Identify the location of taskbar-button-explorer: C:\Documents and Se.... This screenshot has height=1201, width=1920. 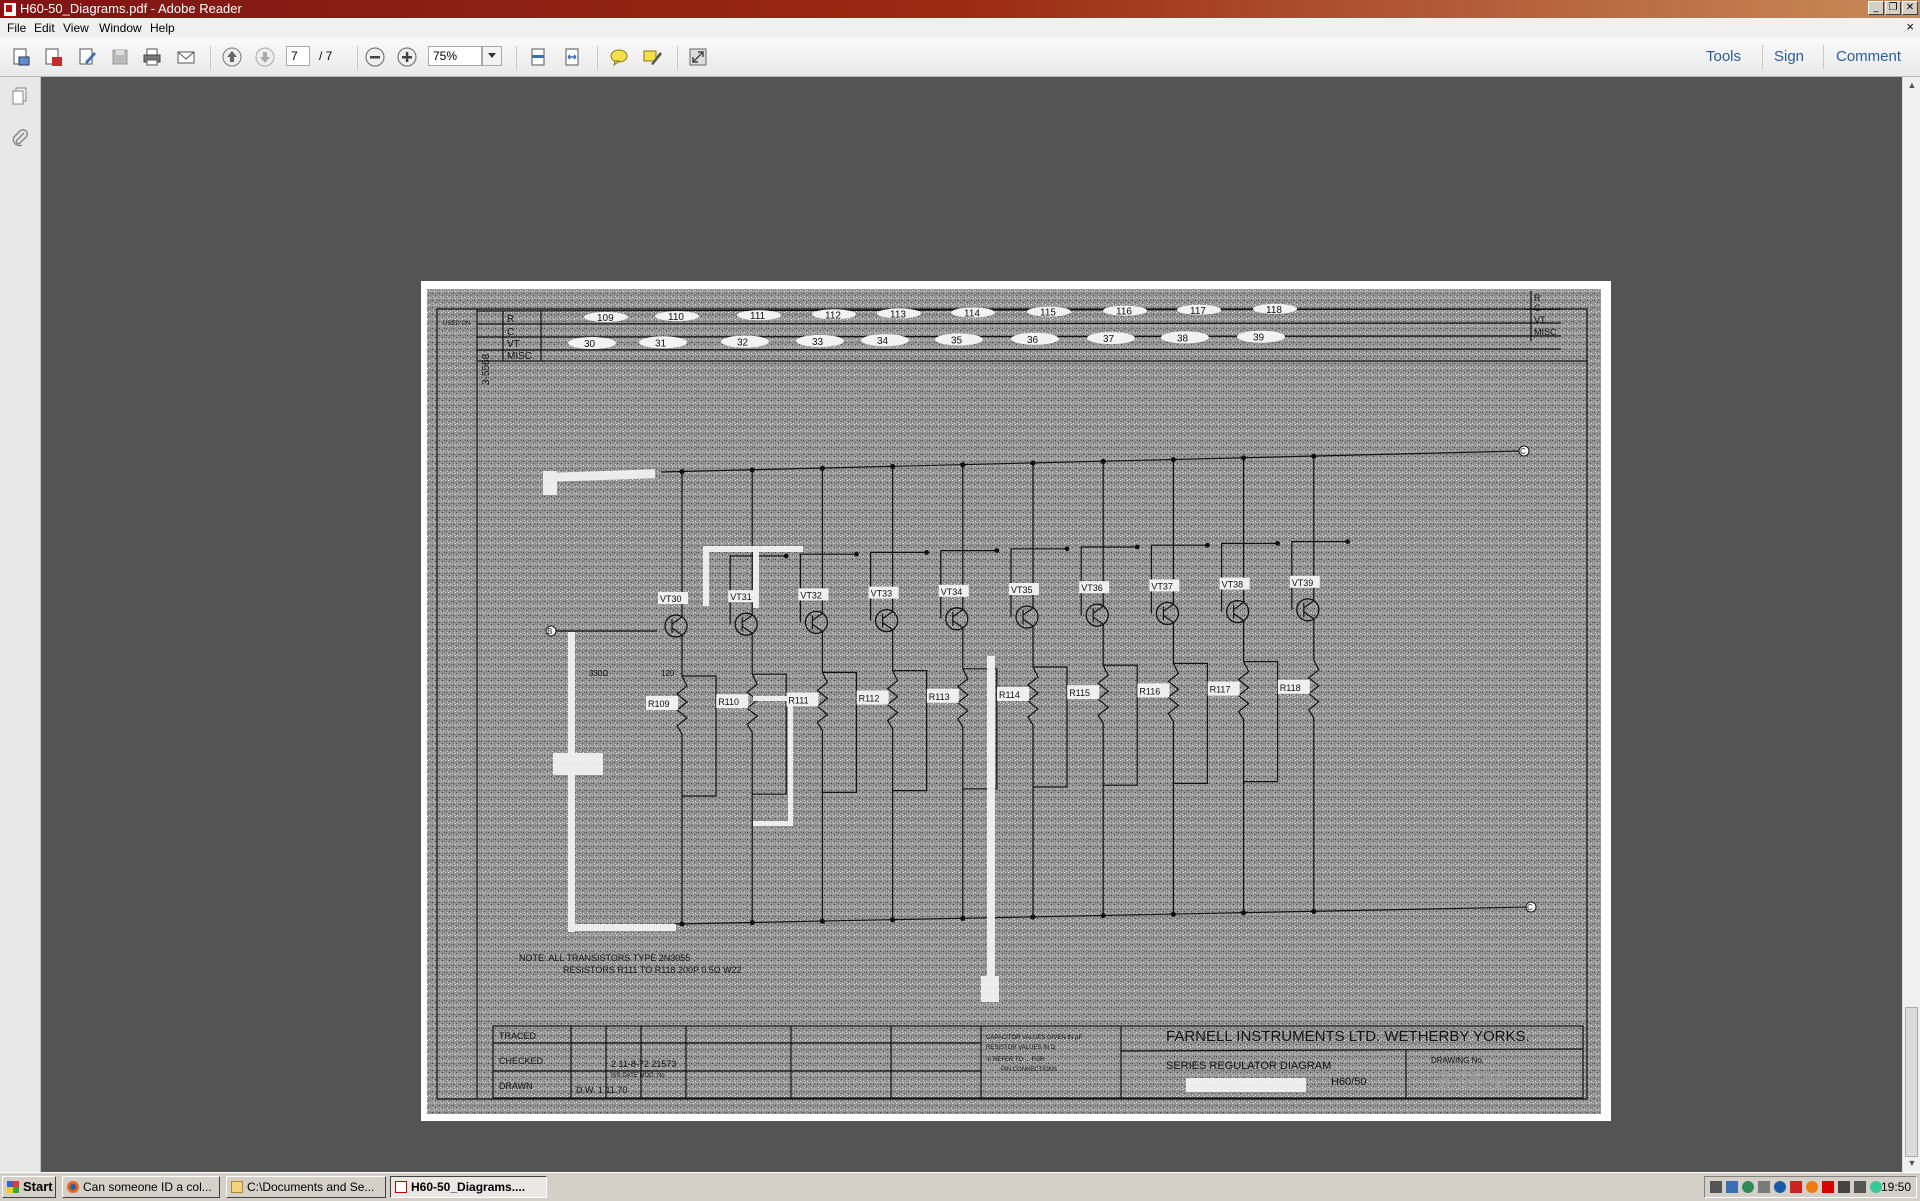
(306, 1187).